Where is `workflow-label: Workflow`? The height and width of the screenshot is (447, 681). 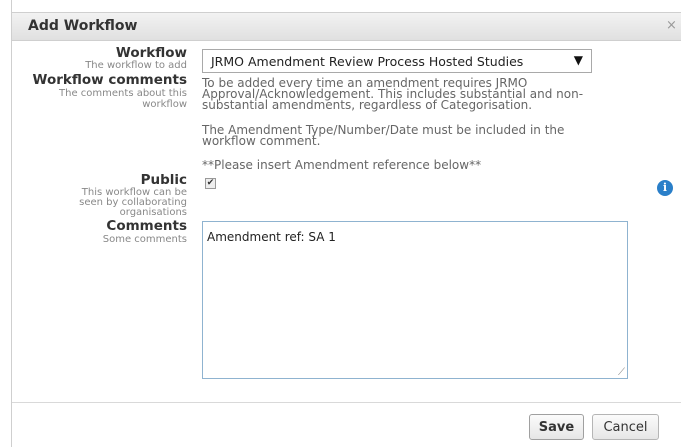 workflow-label: Workflow is located at coordinates (151, 53).